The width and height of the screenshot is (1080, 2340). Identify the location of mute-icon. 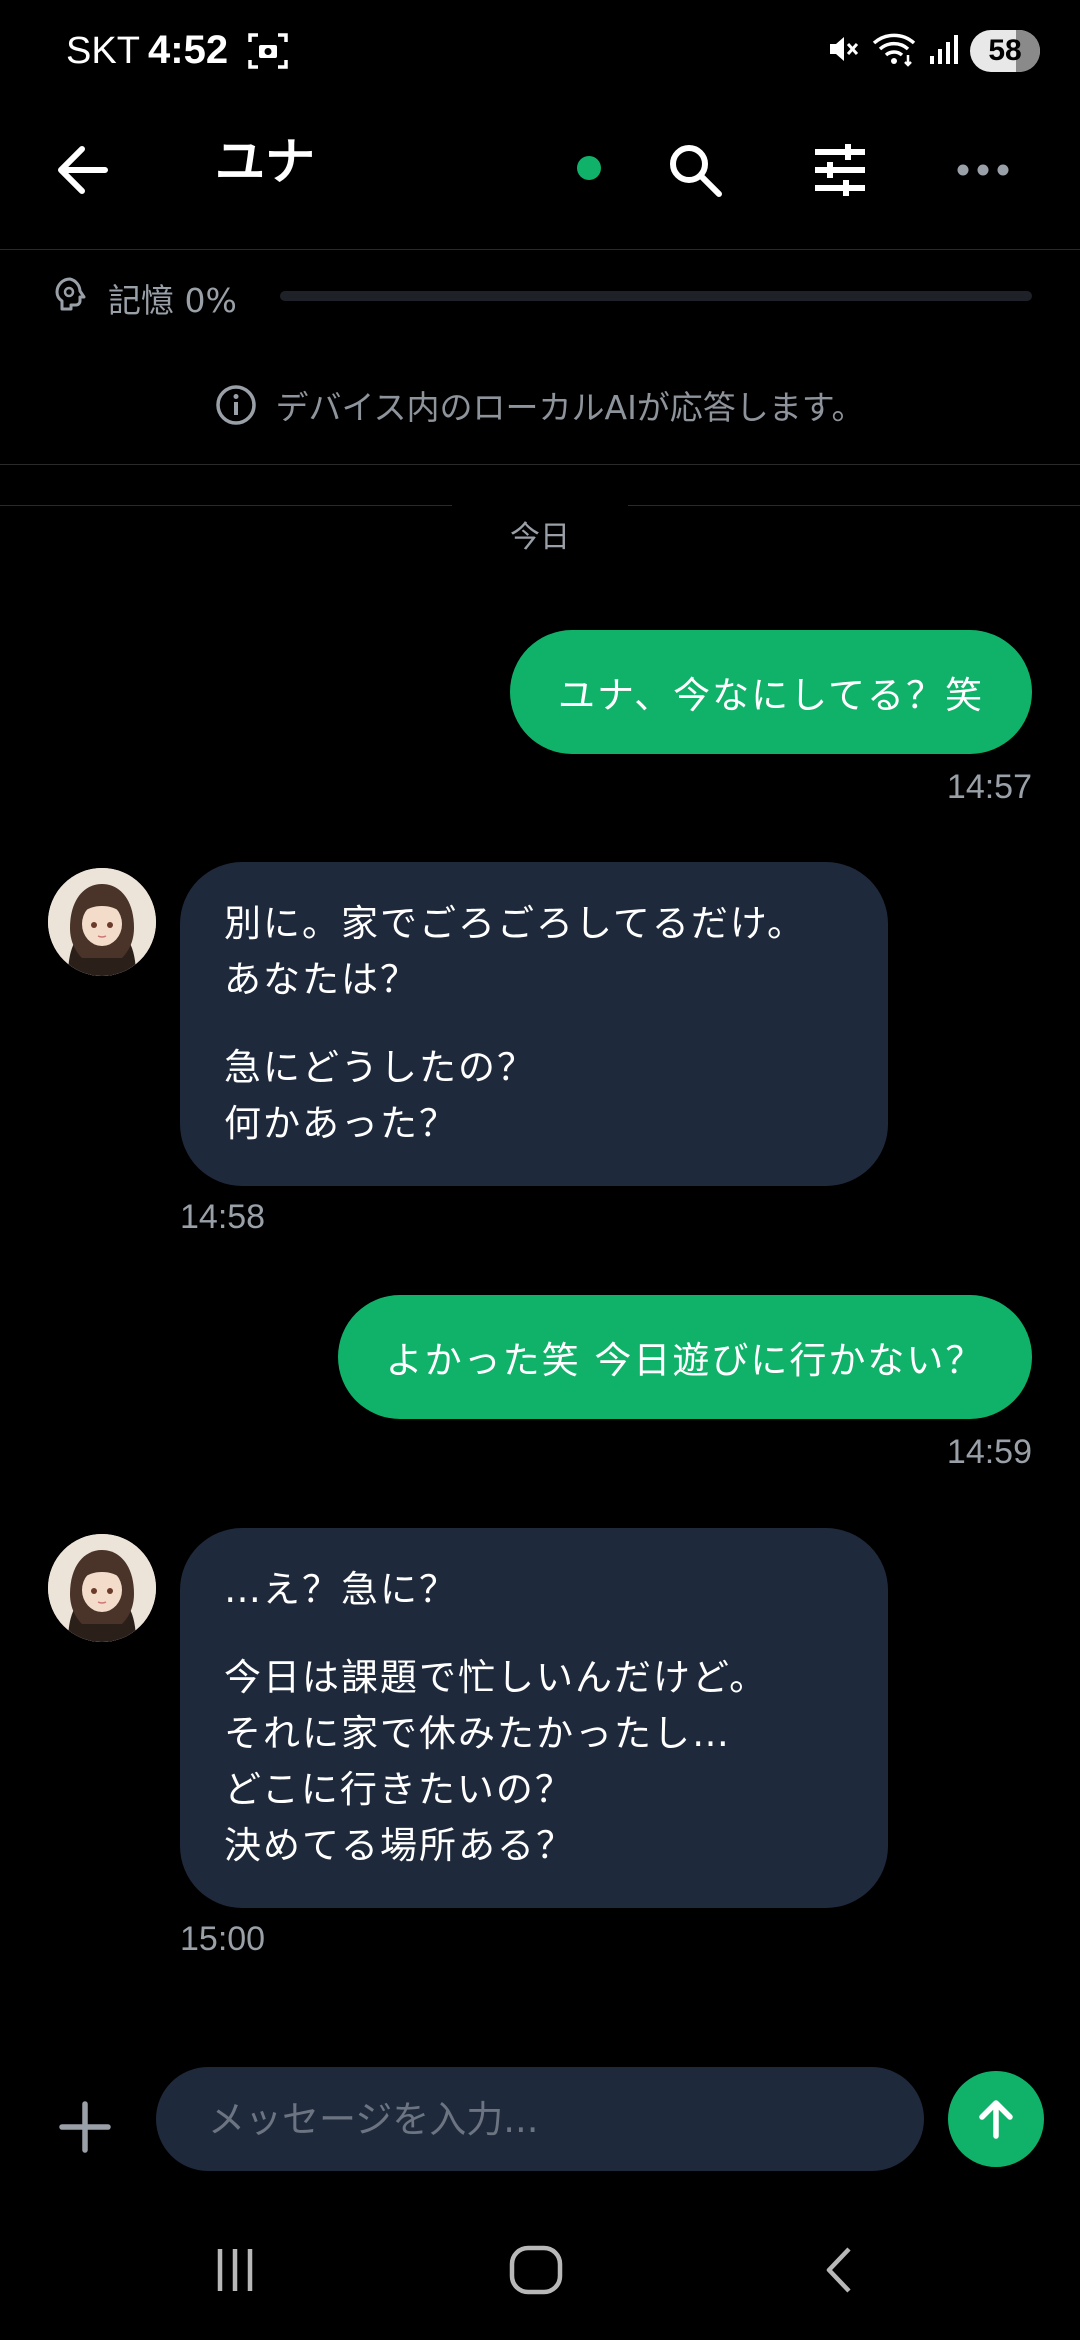
(843, 51).